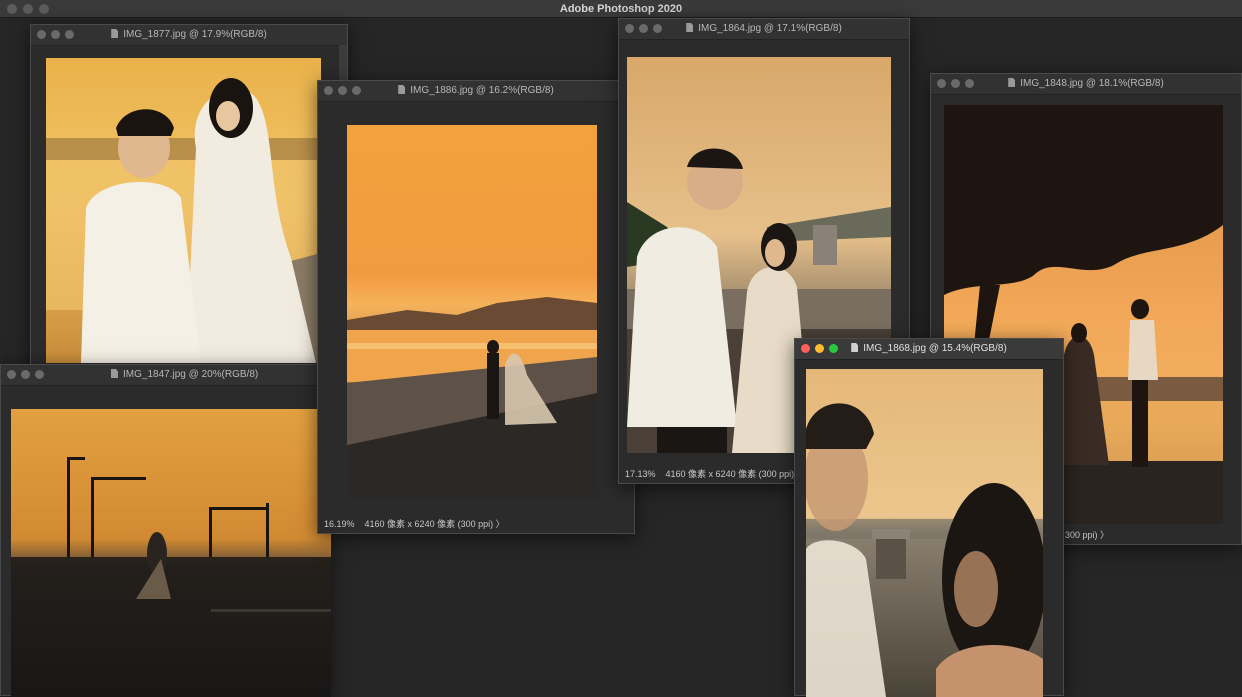 The width and height of the screenshot is (1242, 697). I want to click on document-window-img1868: IMG_1868.jpg @ 15.4%(RGB/8), so click(929, 517).